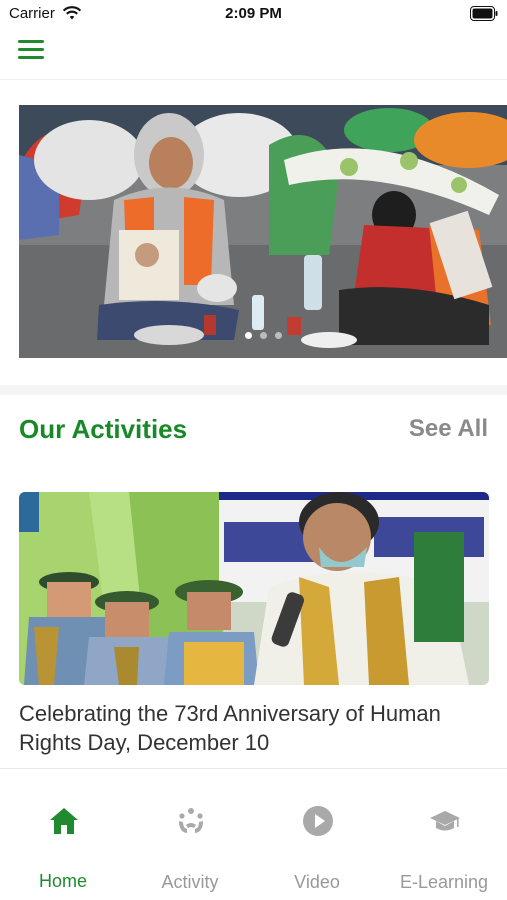 The width and height of the screenshot is (507, 900). What do you see at coordinates (190, 882) in the screenshot?
I see `tab-activity-label: Activity` at bounding box center [190, 882].